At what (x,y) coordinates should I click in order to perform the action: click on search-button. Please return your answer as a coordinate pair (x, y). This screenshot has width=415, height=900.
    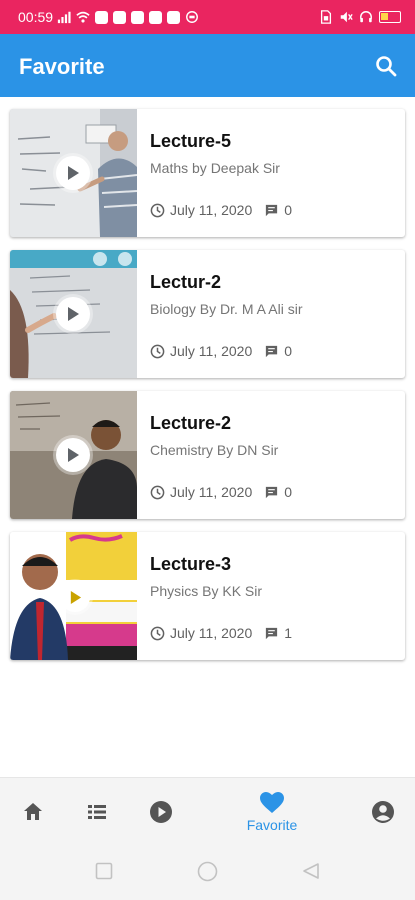
    Looking at the image, I should click on (386, 66).